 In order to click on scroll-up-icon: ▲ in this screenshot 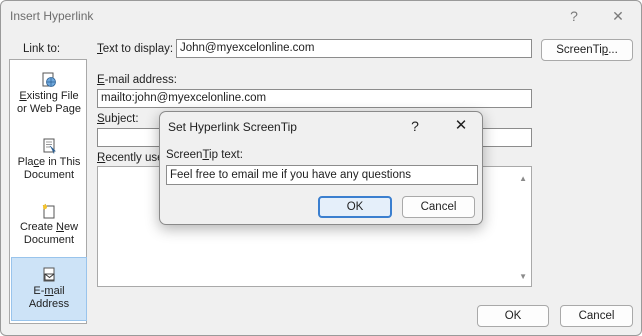, I will do `click(523, 178)`.